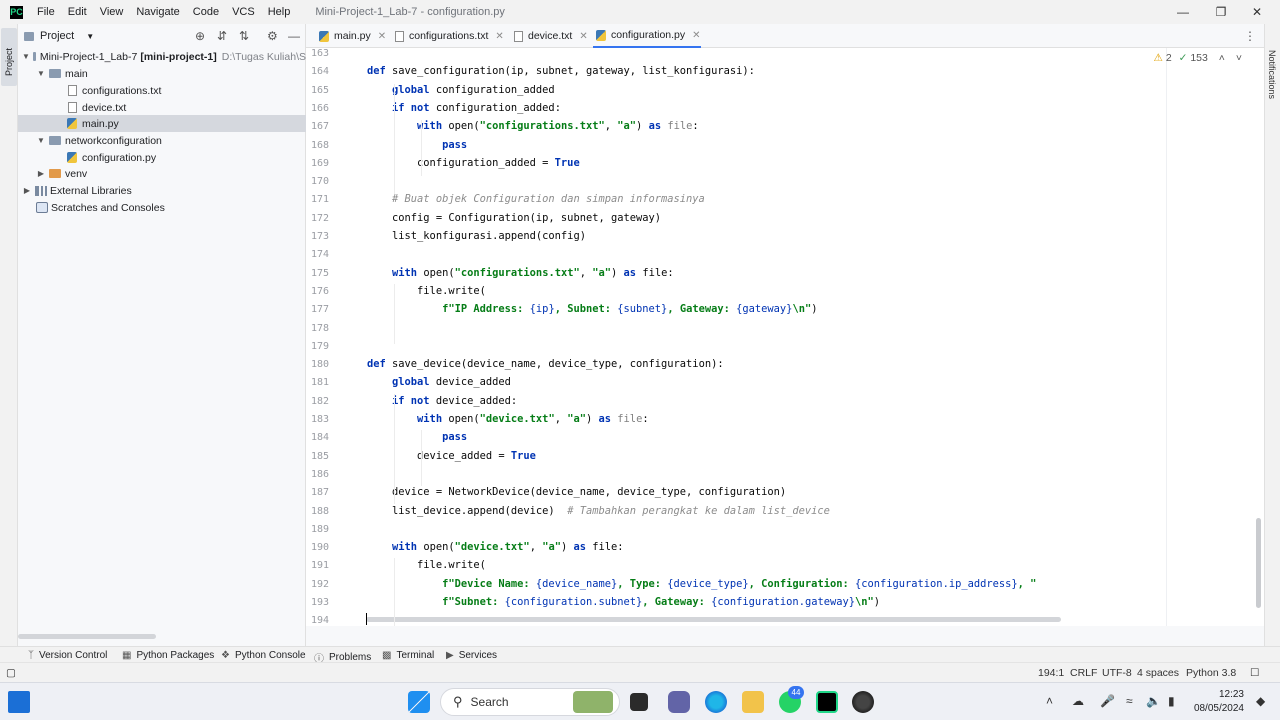 The image size is (1280, 720). I want to click on menu-code: Code, so click(206, 12).